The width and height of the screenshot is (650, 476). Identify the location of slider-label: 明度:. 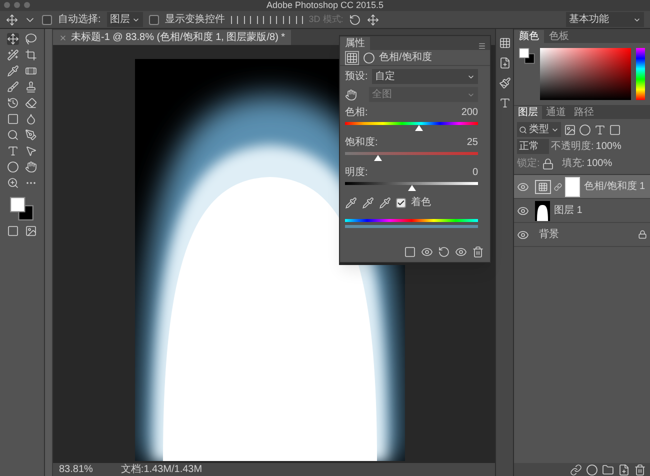
(356, 173).